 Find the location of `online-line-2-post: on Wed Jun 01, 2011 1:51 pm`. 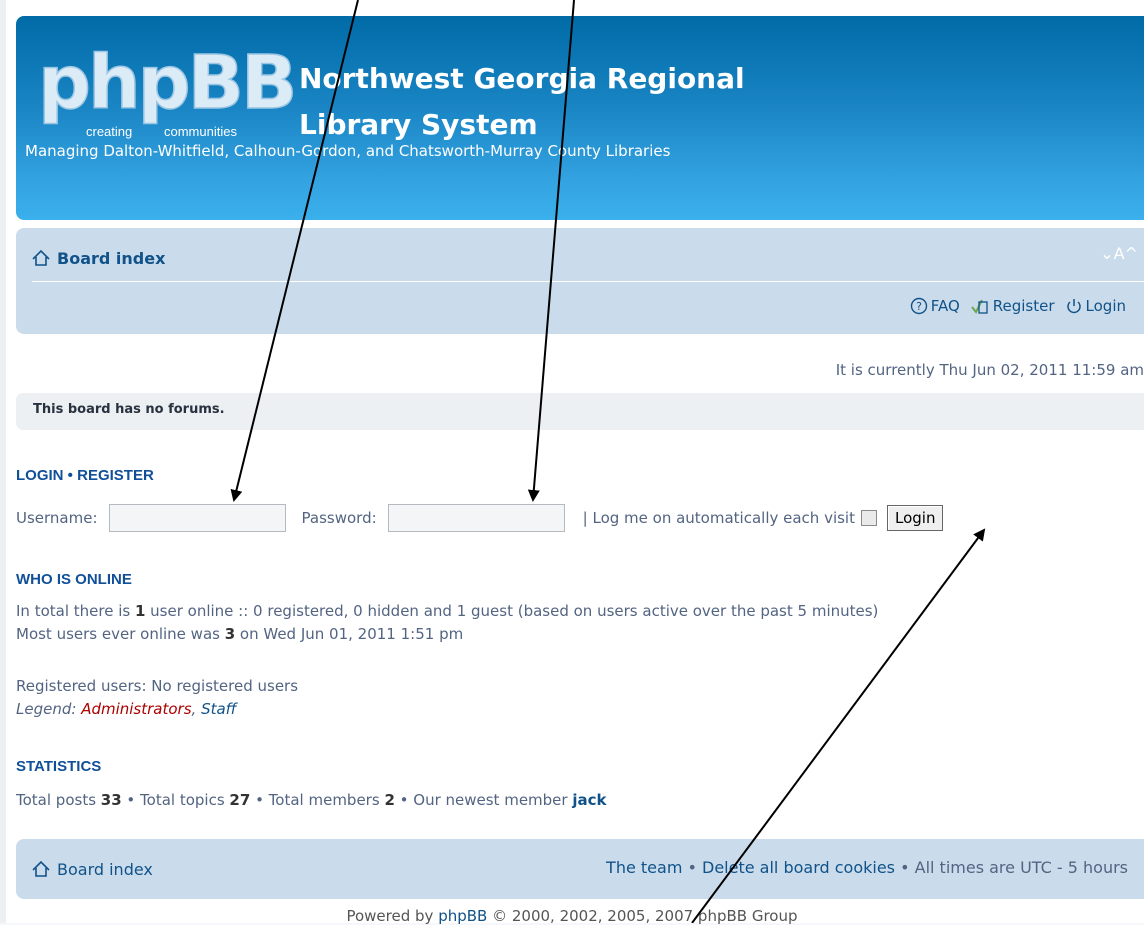

online-line-2-post: on Wed Jun 01, 2011 1:51 pm is located at coordinates (349, 634).